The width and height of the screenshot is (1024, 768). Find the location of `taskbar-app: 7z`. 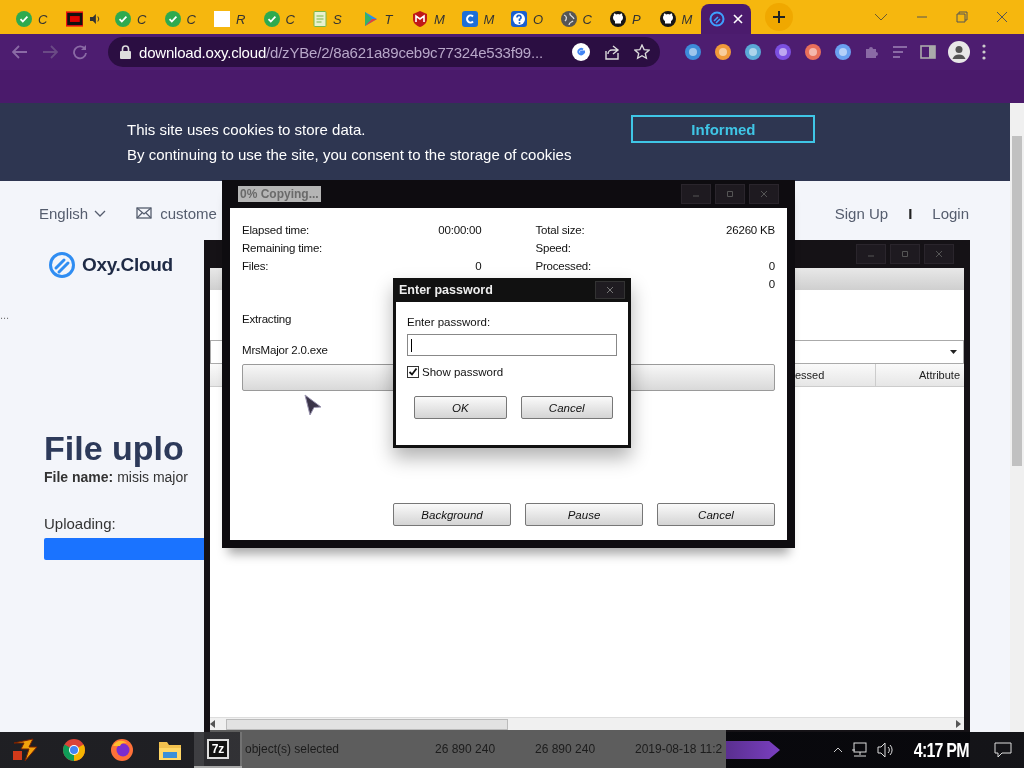

taskbar-app: 7z is located at coordinates (218, 750).